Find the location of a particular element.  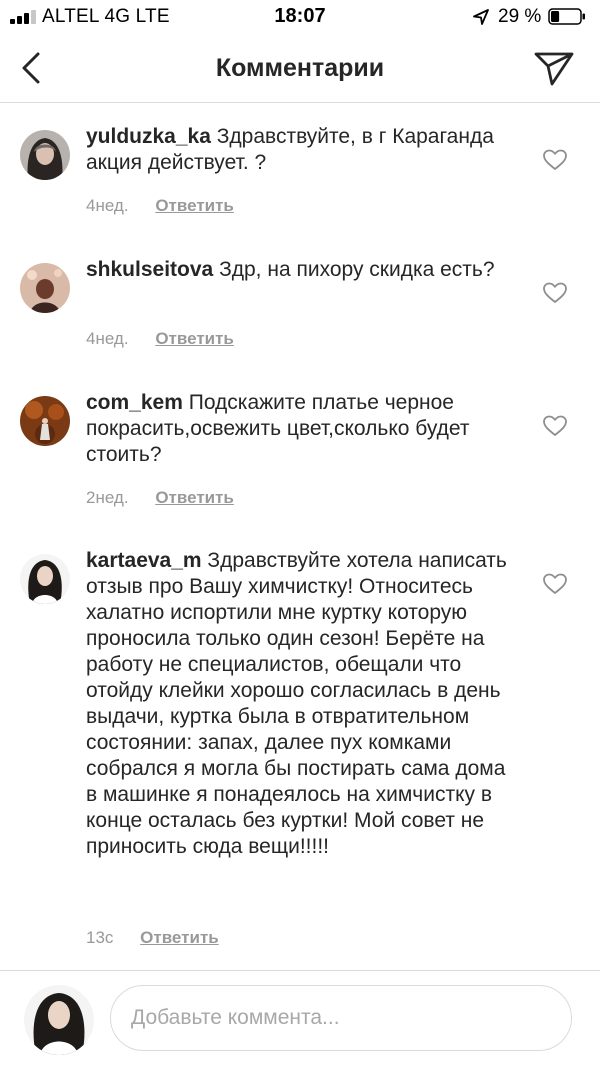

header-bar: Комментарии is located at coordinates (300, 68).